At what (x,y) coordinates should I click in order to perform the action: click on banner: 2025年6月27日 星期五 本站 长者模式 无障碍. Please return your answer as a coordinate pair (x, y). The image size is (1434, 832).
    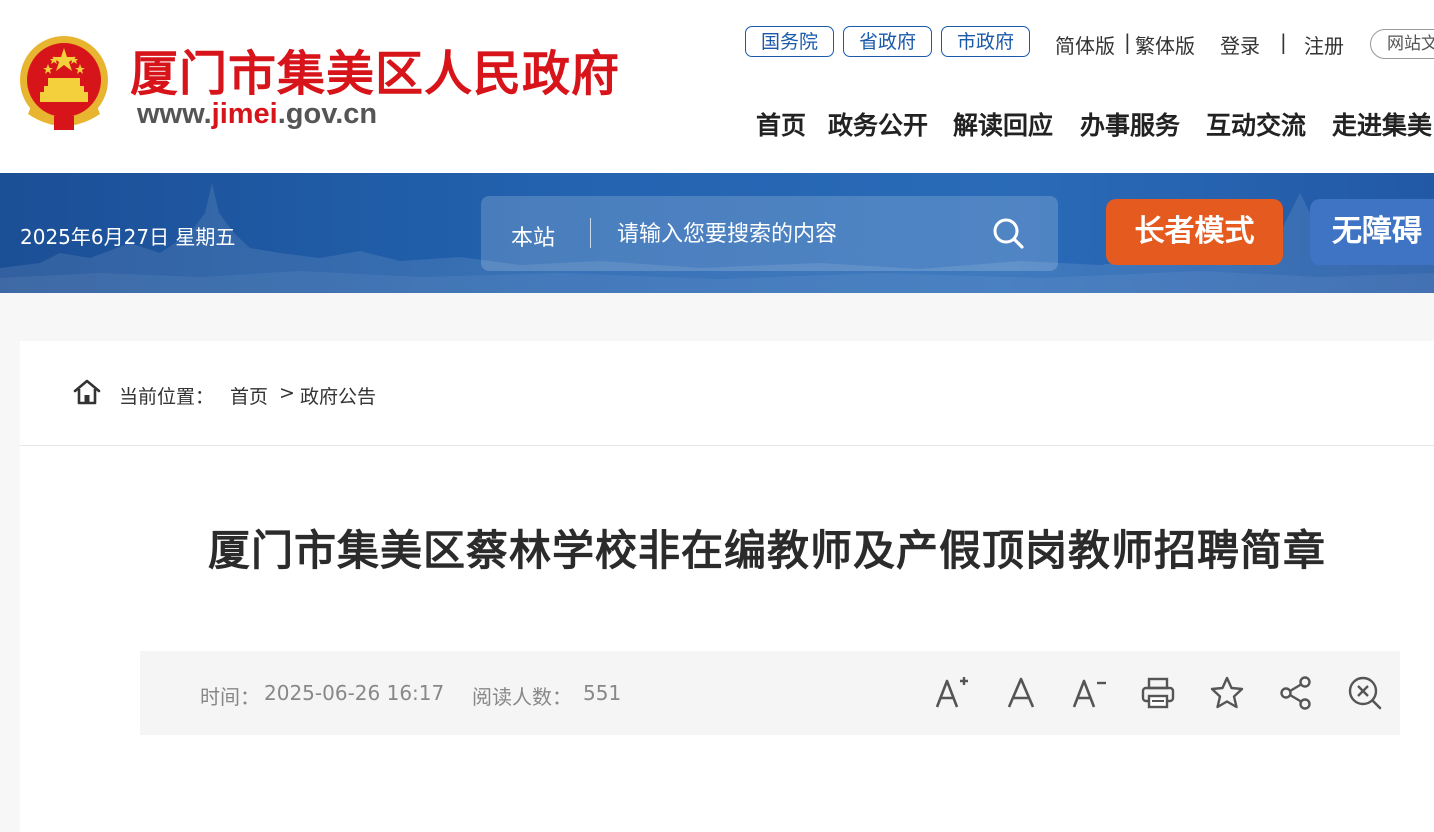
    Looking at the image, I should click on (717, 233).